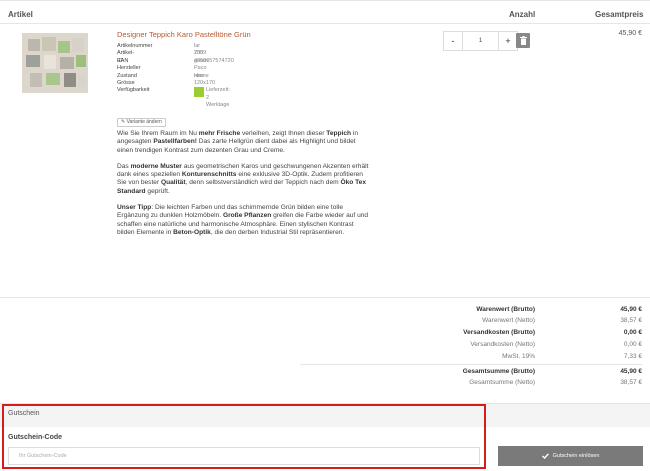  What do you see at coordinates (199, 92) in the screenshot?
I see `availability-indicator` at bounding box center [199, 92].